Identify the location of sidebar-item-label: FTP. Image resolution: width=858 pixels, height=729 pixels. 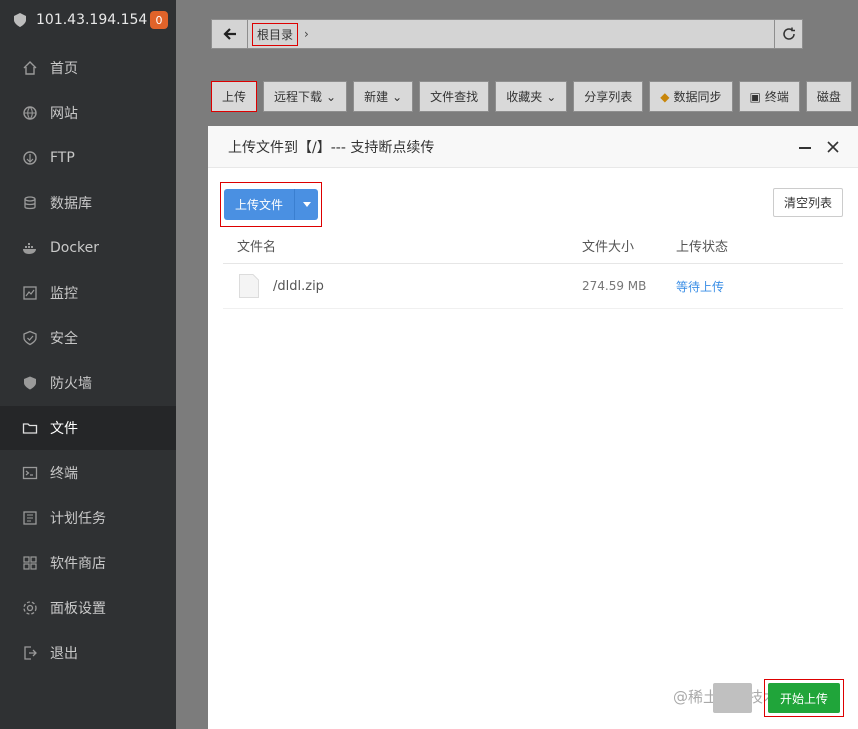
(62, 158).